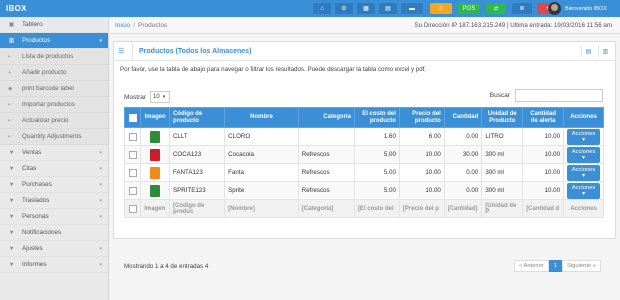  I want to click on footer-filter: [Unidad de P, so click(502, 208).